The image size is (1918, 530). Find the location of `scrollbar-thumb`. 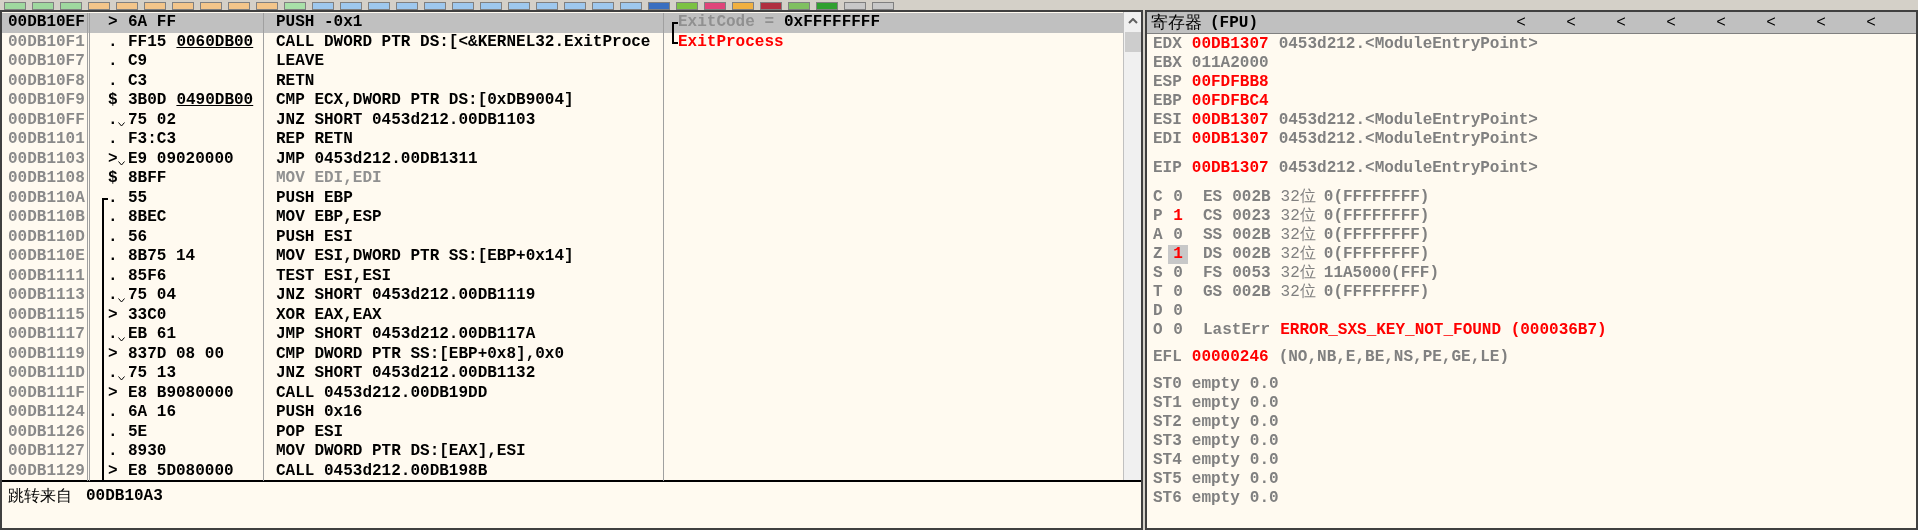

scrollbar-thumb is located at coordinates (1132, 42).